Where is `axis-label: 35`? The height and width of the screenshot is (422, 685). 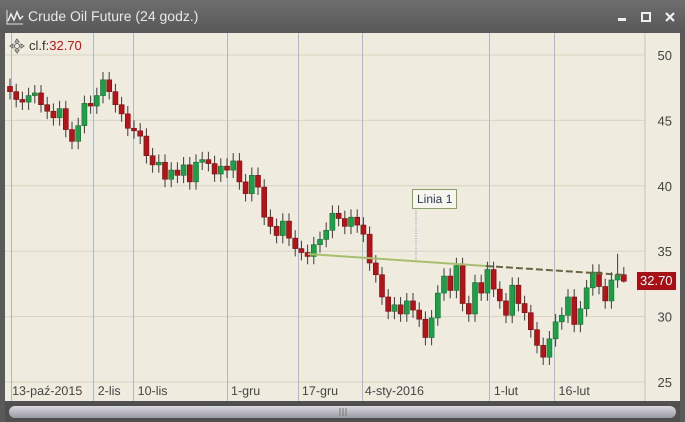
axis-label: 35 is located at coordinates (665, 252).